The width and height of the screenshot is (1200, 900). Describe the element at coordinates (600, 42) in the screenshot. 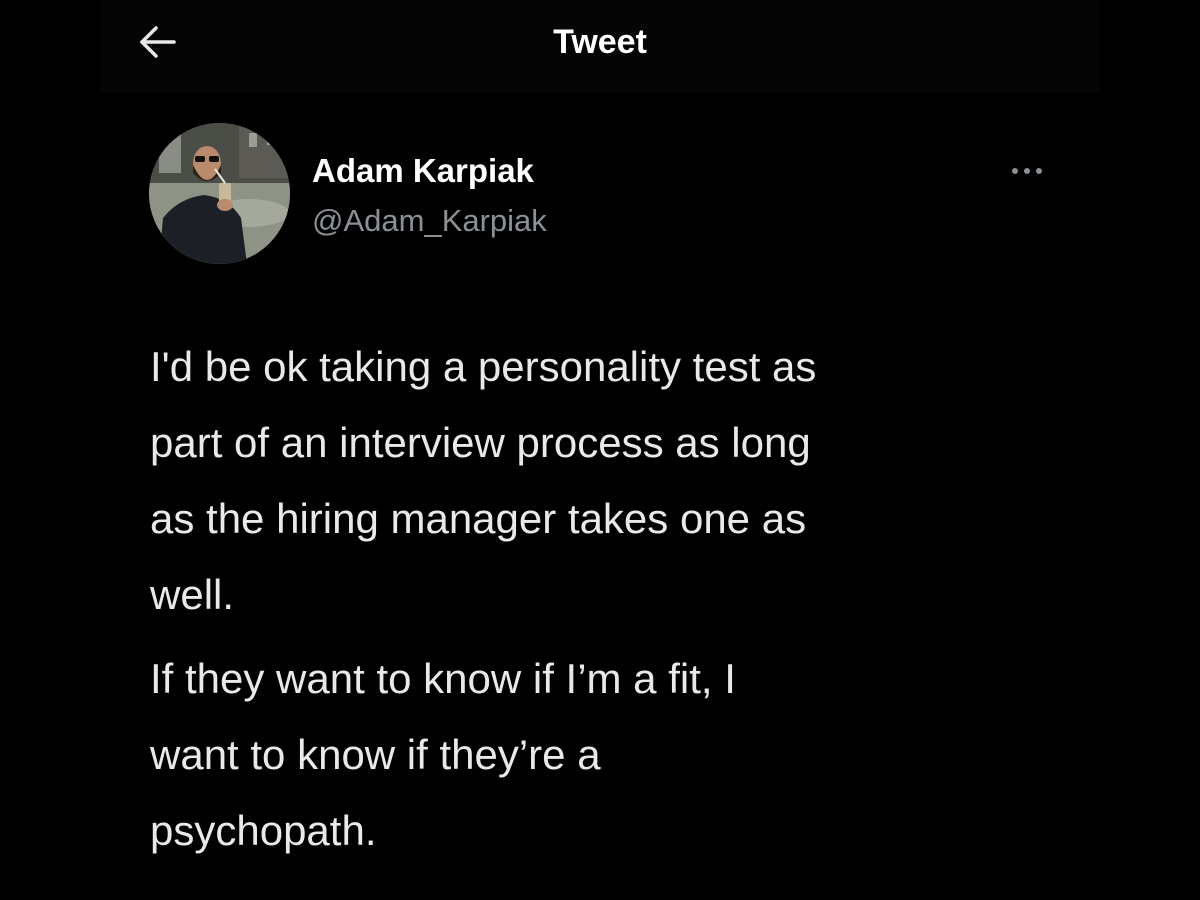

I see `page-title: Tweet` at that location.